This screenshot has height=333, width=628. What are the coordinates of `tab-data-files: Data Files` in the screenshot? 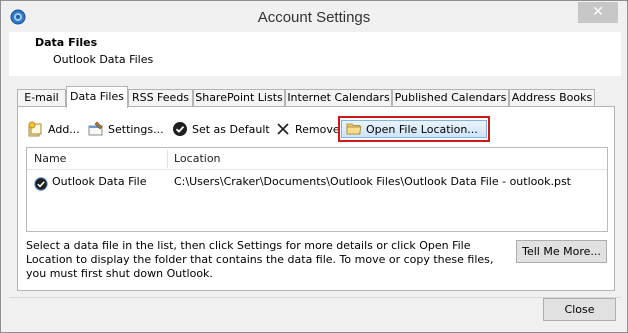 It's located at (97, 97).